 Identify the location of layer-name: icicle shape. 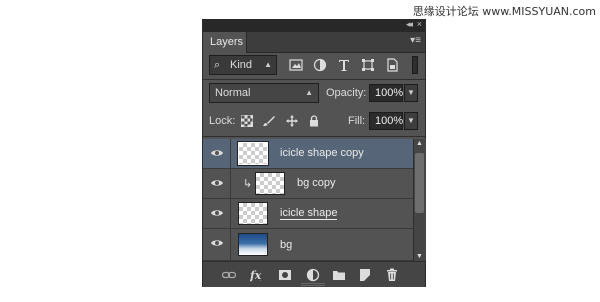
(309, 213).